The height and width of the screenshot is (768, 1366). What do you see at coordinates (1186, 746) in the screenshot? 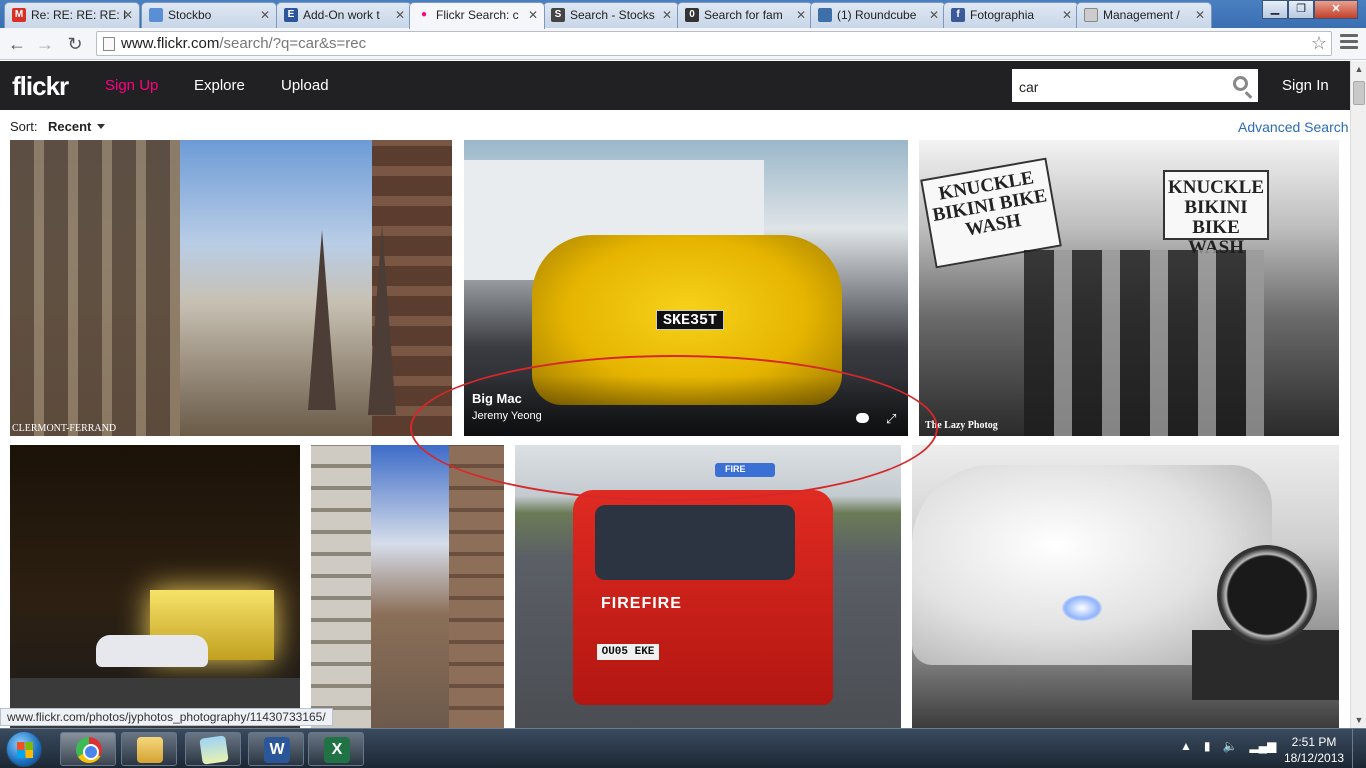
I see `show-hidden-icons-icon: ▲` at bounding box center [1186, 746].